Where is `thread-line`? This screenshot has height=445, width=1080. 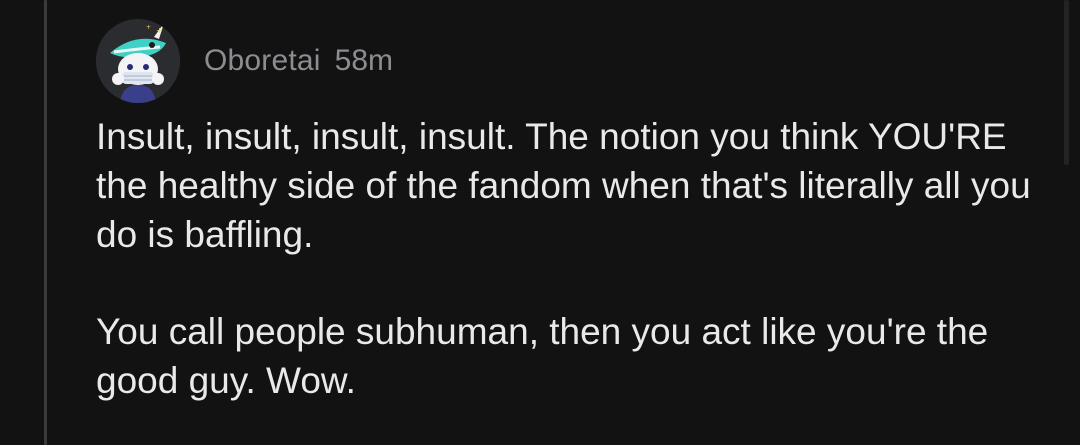 thread-line is located at coordinates (45, 222).